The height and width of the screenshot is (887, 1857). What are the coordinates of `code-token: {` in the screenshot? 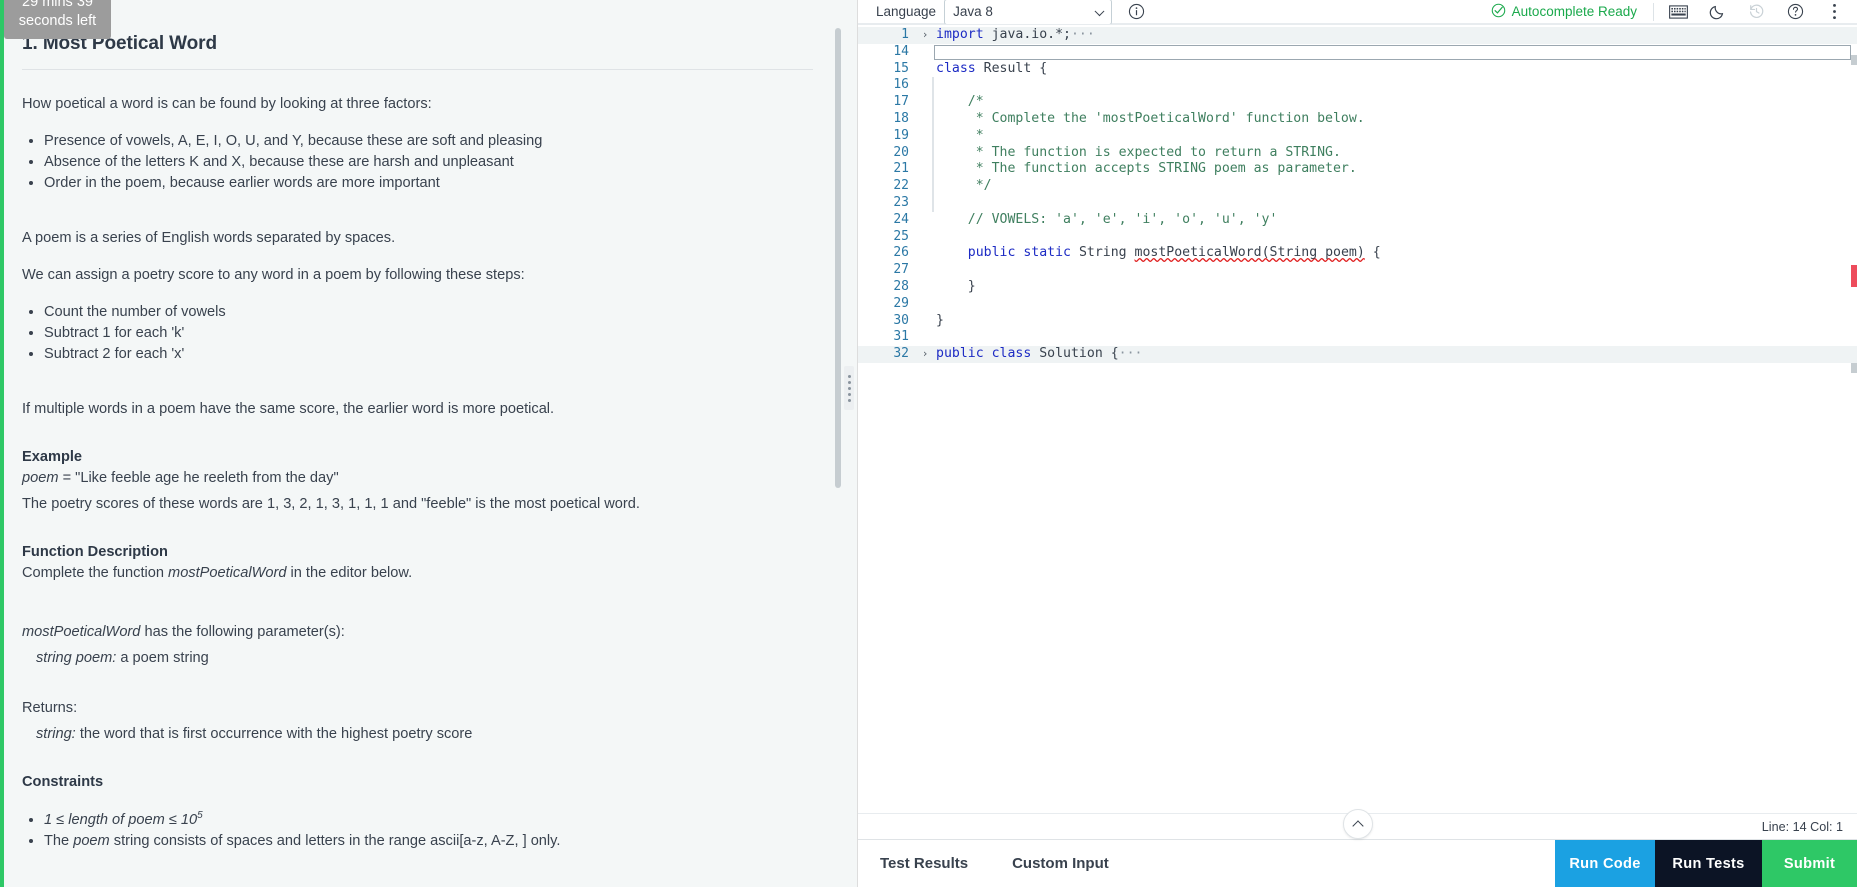 It's located at (1372, 253).